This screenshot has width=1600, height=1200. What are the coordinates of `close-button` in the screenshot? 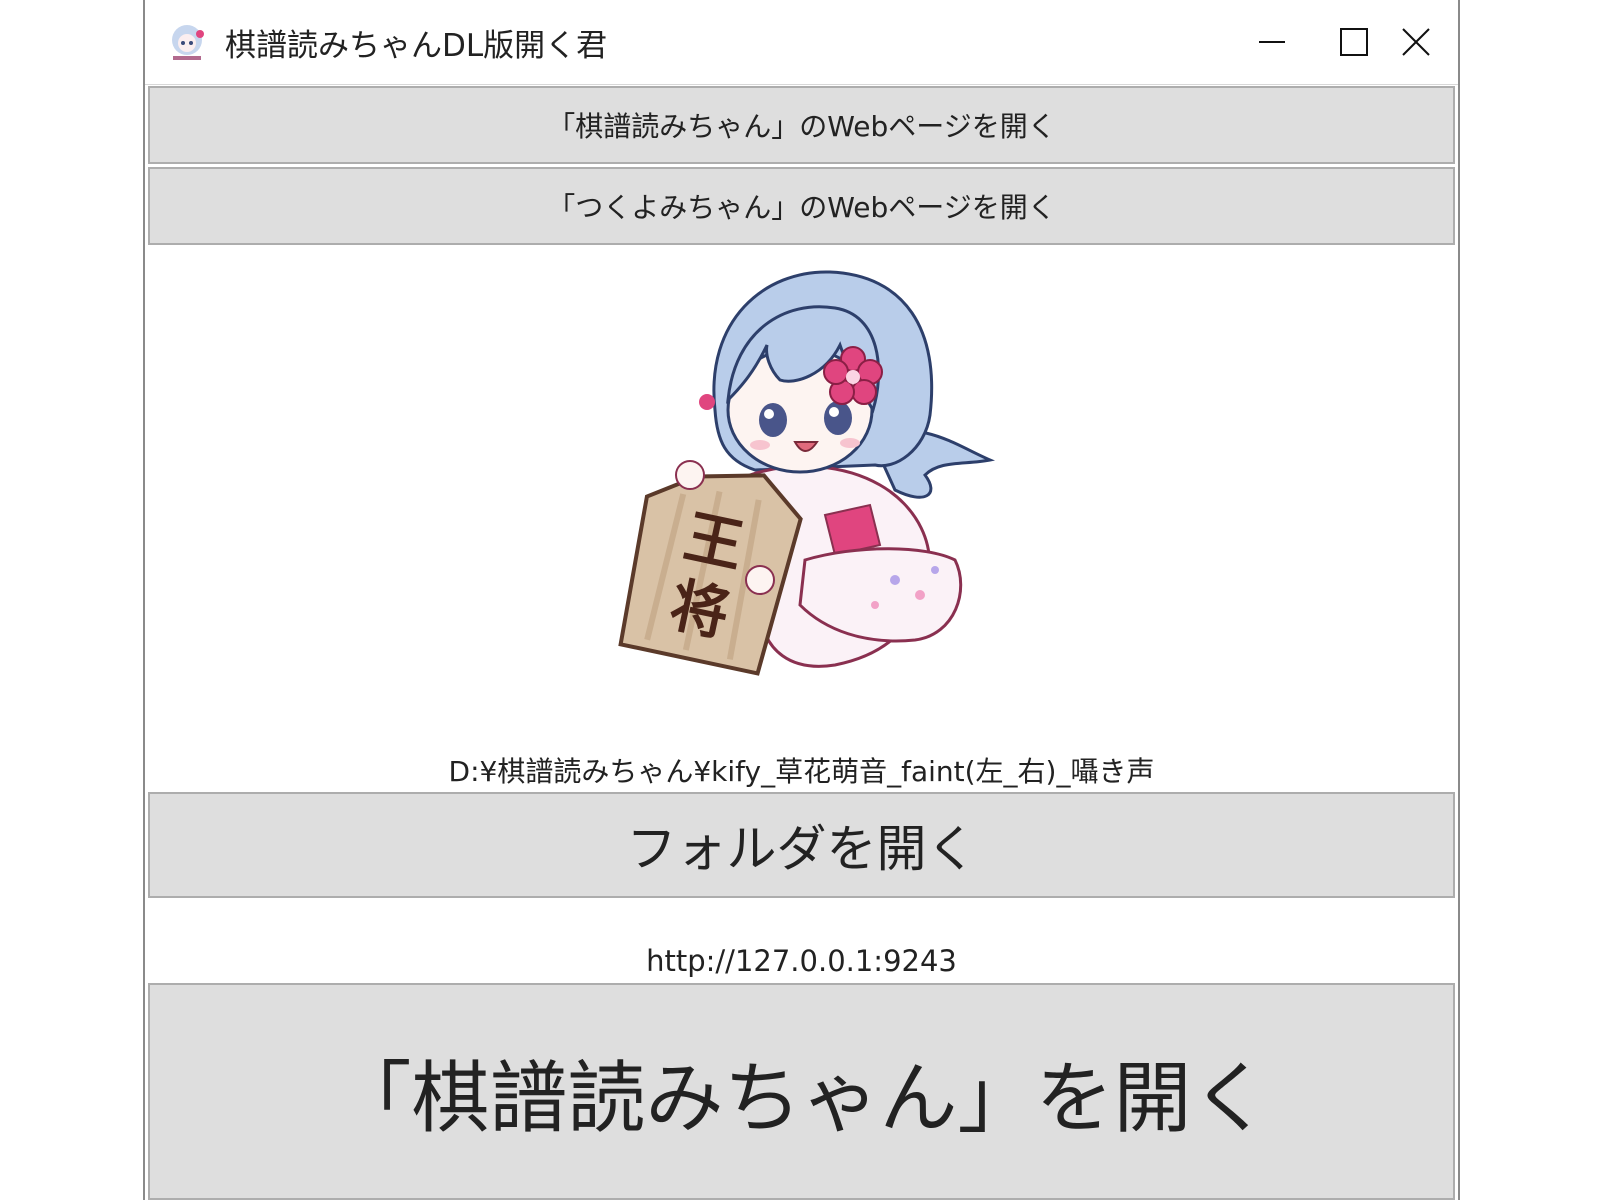 It's located at (1416, 42).